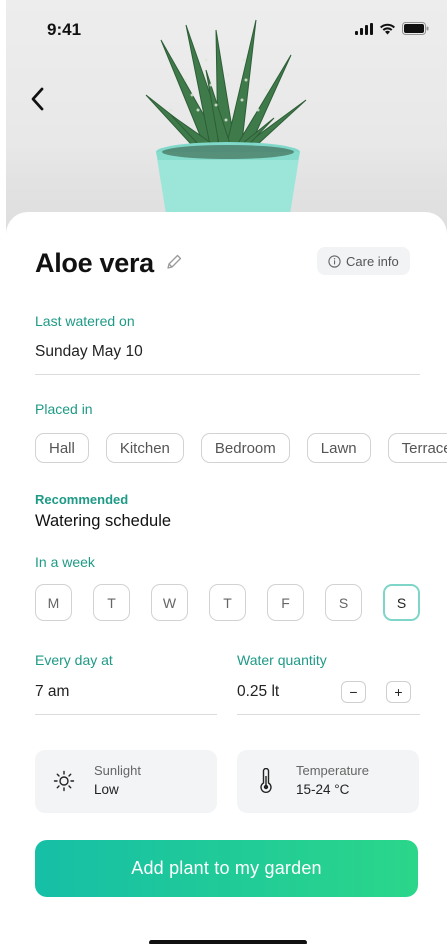 The height and width of the screenshot is (944, 447). I want to click on back-button, so click(39, 99).